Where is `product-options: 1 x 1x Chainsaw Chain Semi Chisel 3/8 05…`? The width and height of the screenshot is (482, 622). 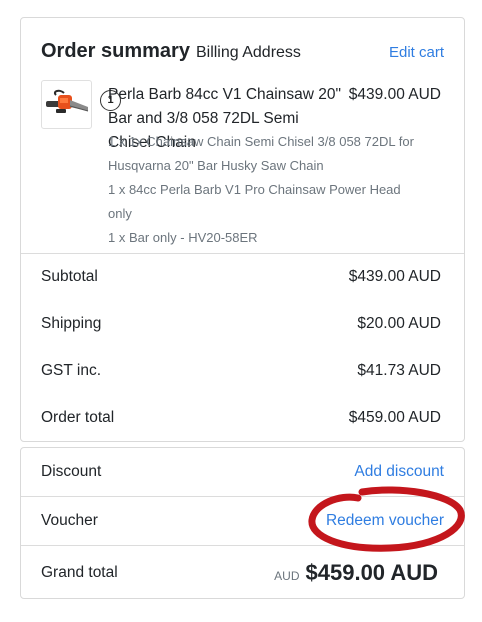
product-options: 1 x 1x Chainsaw Chain Semi Chisel 3/8 05… is located at coordinates (268, 190).